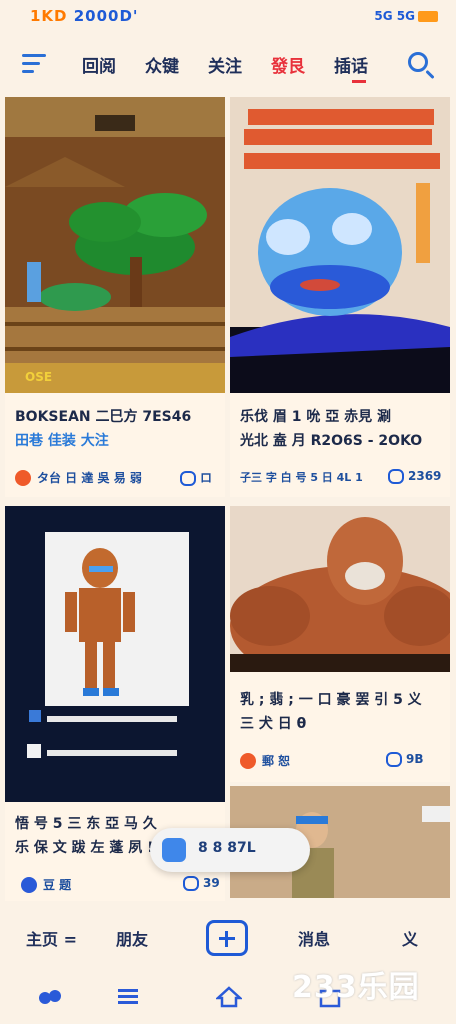 This screenshot has height=1024, width=456. Describe the element at coordinates (356, 987) in the screenshot. I see `watermark-logo: 233乐园` at that location.